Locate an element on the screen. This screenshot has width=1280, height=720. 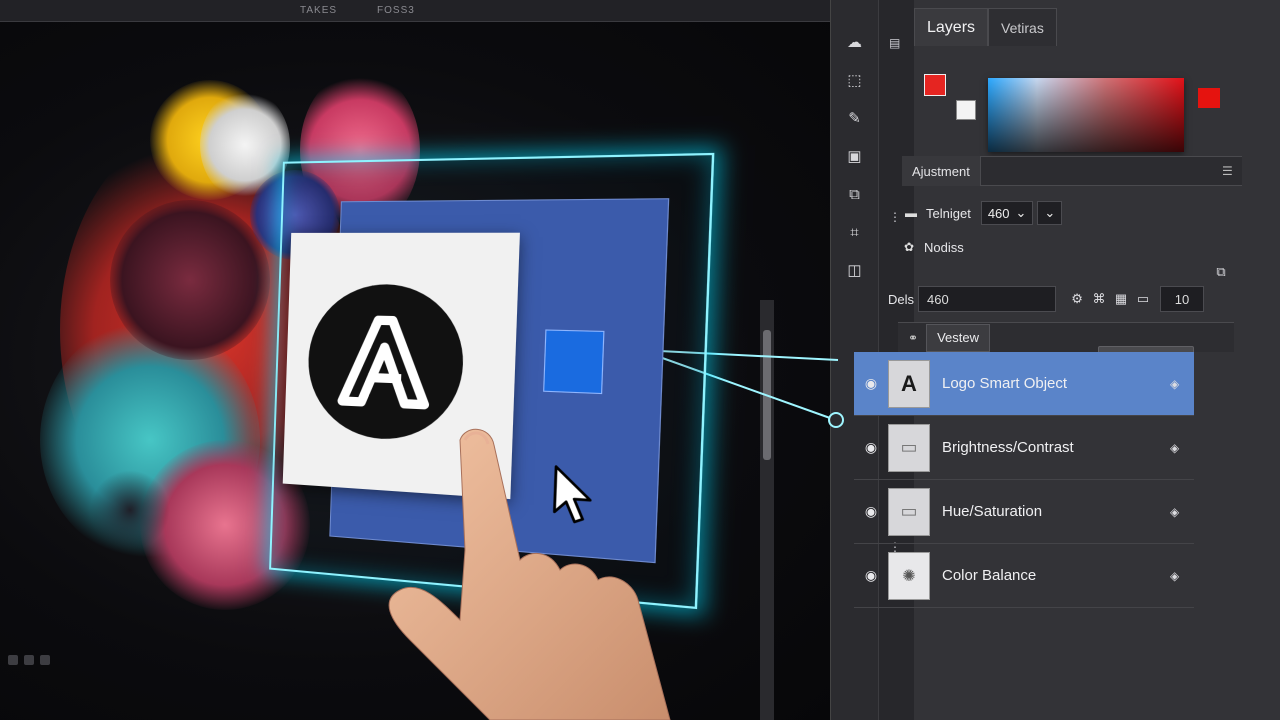
adjustment-header: Ajustment ☰ is located at coordinates (1072, 171).